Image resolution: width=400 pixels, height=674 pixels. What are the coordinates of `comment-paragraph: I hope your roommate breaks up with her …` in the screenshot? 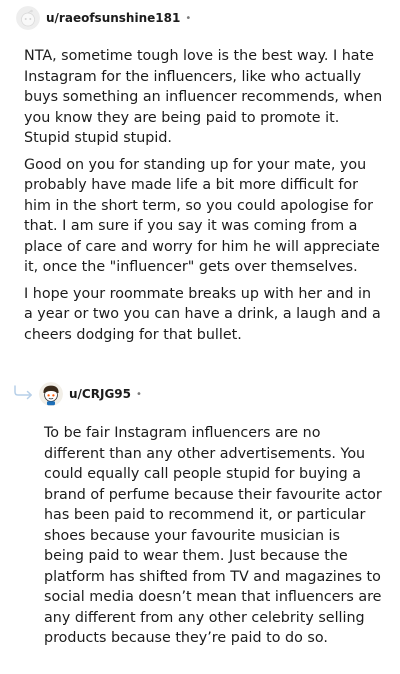 It's located at (202, 314).